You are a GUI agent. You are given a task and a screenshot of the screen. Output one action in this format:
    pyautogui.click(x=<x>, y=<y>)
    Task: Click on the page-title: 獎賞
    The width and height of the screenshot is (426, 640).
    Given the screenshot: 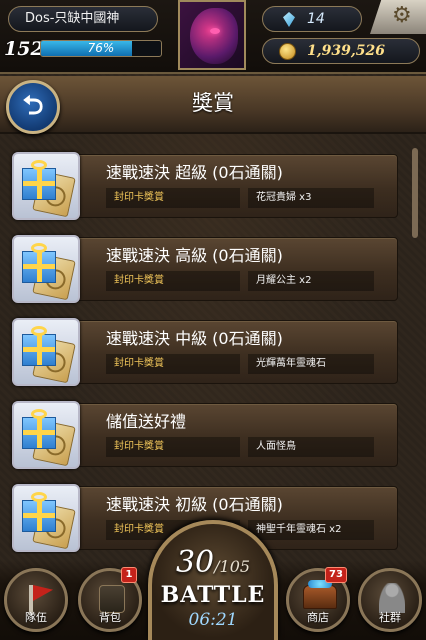 What is the action you would take?
    pyautogui.click(x=213, y=103)
    